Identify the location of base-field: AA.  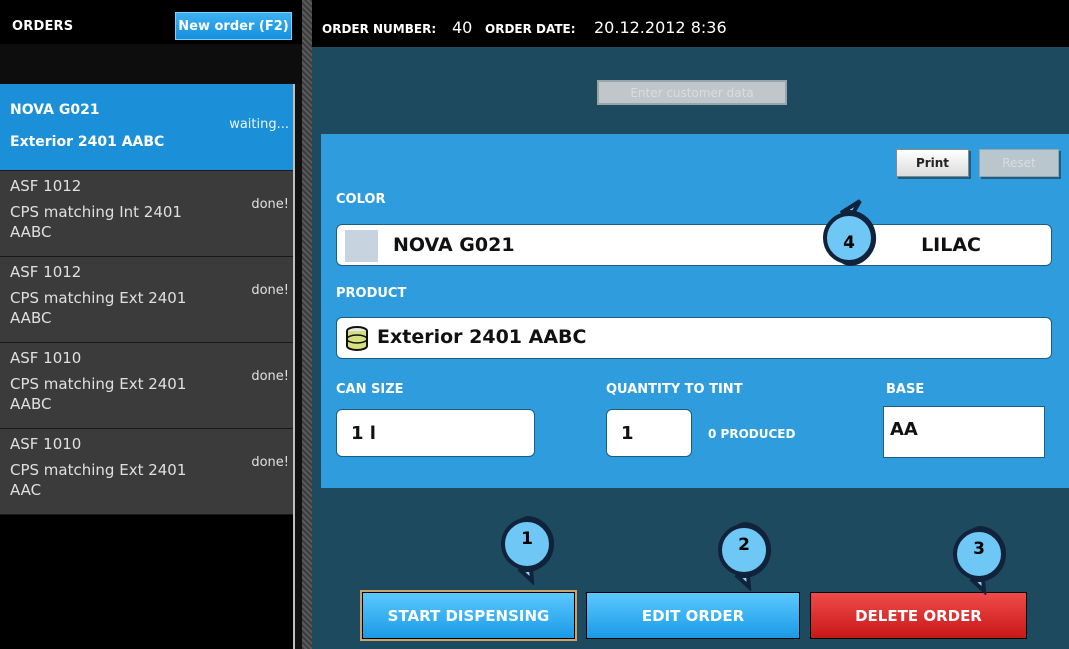
(964, 432).